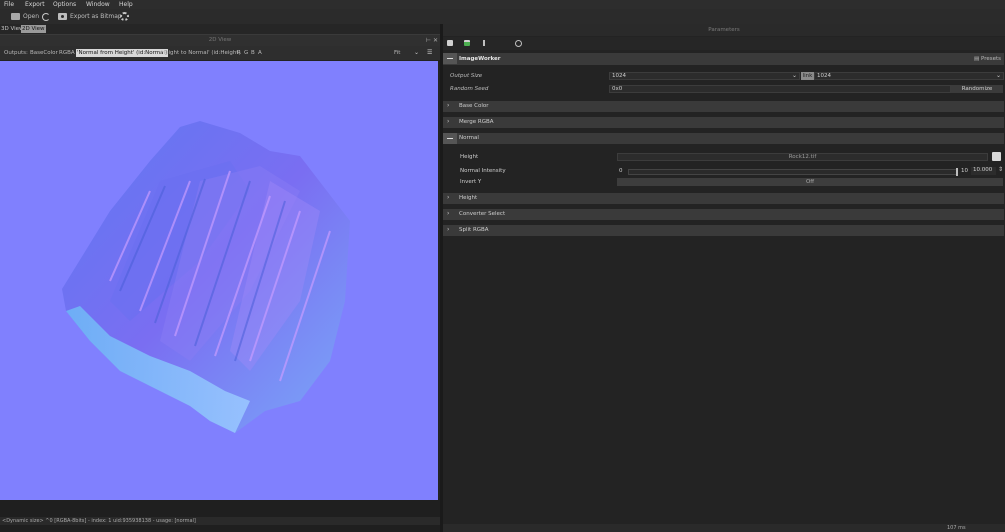 This screenshot has width=1005, height=532. What do you see at coordinates (253, 53) in the screenshot?
I see `output-b: B` at bounding box center [253, 53].